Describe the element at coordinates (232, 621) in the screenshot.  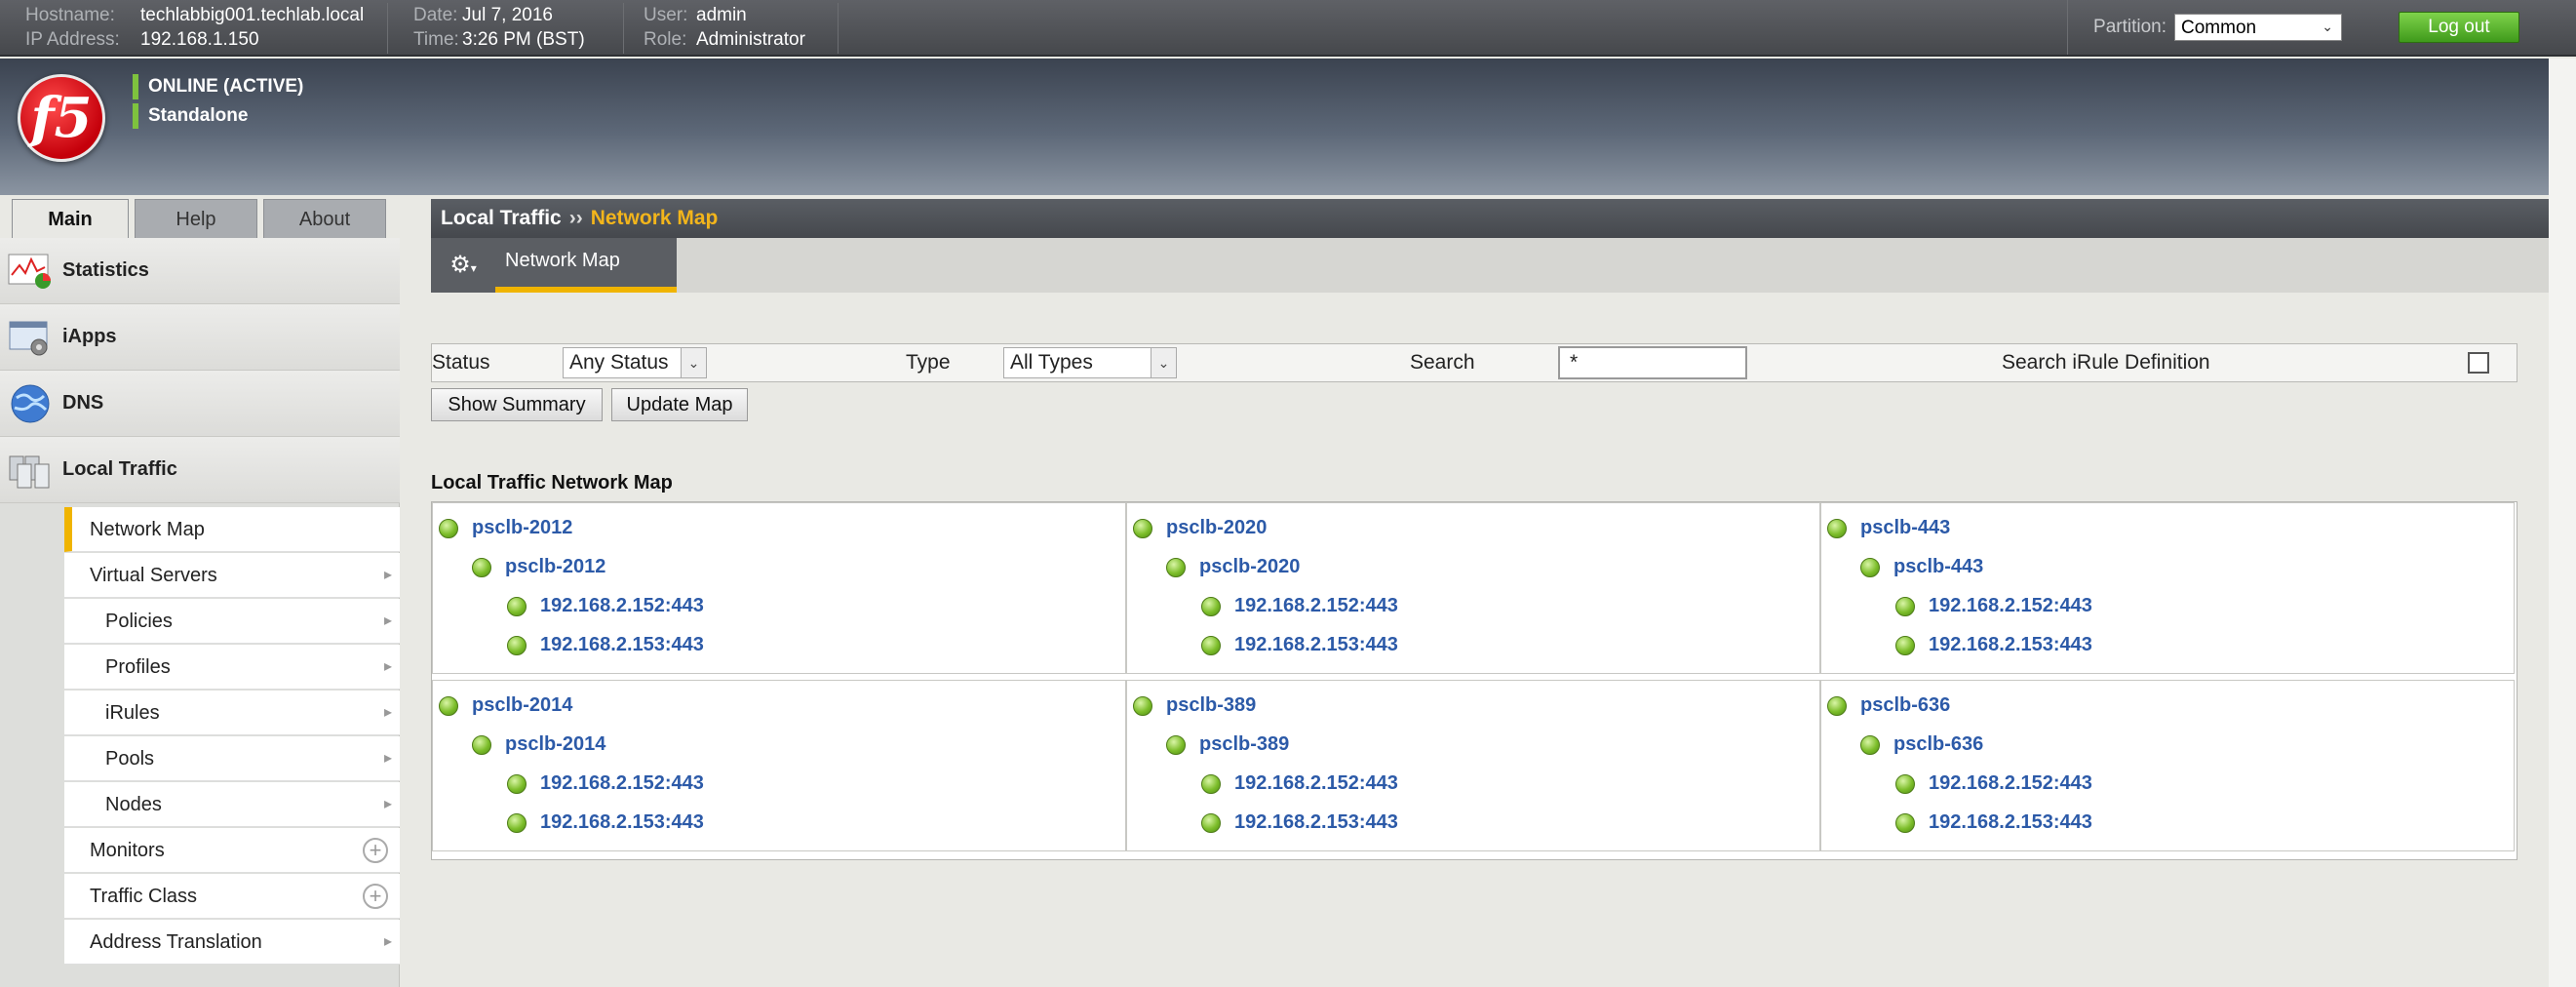
I see `submenu-policies: Policies ▸` at that location.